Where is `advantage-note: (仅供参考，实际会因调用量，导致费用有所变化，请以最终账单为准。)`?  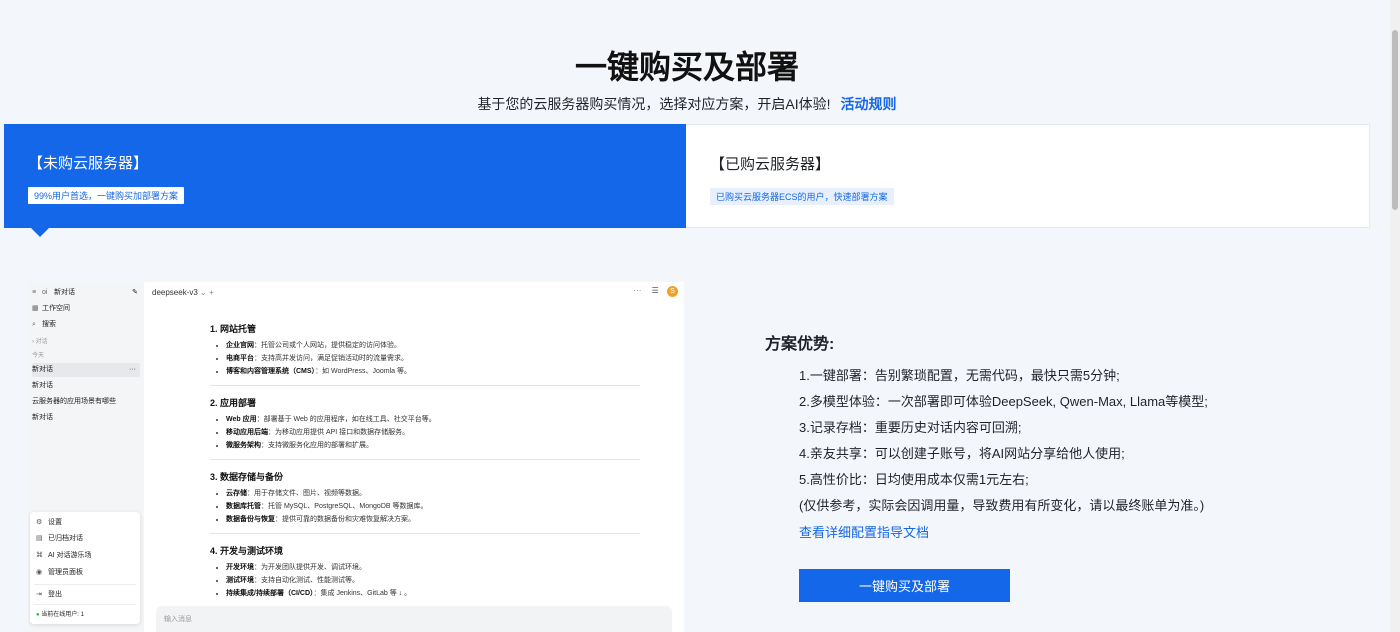
advantage-note: (仅供参考，实际会因调用量，导致费用有所变化，请以最终账单为准。) is located at coordinates (1002, 505).